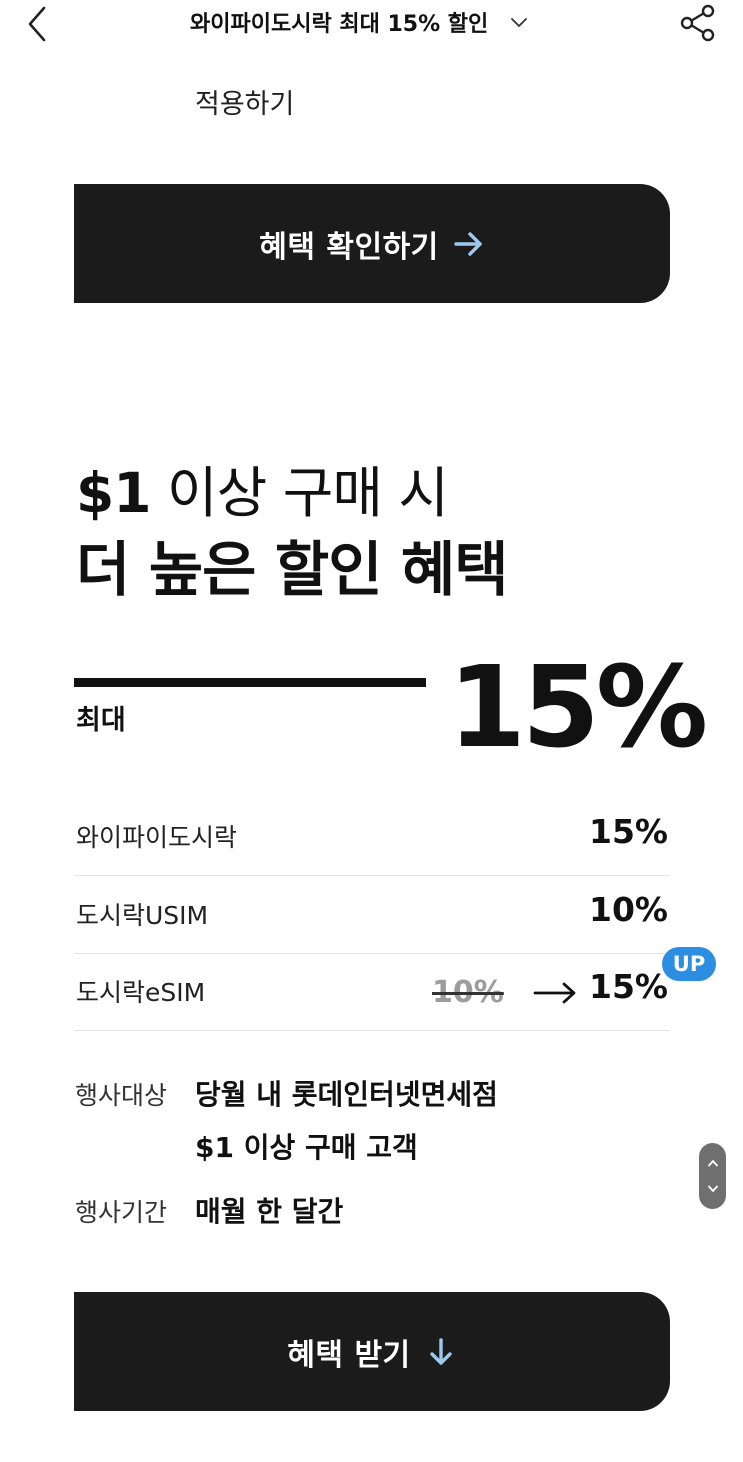  I want to click on chevron-up-icon, so click(713, 1163).